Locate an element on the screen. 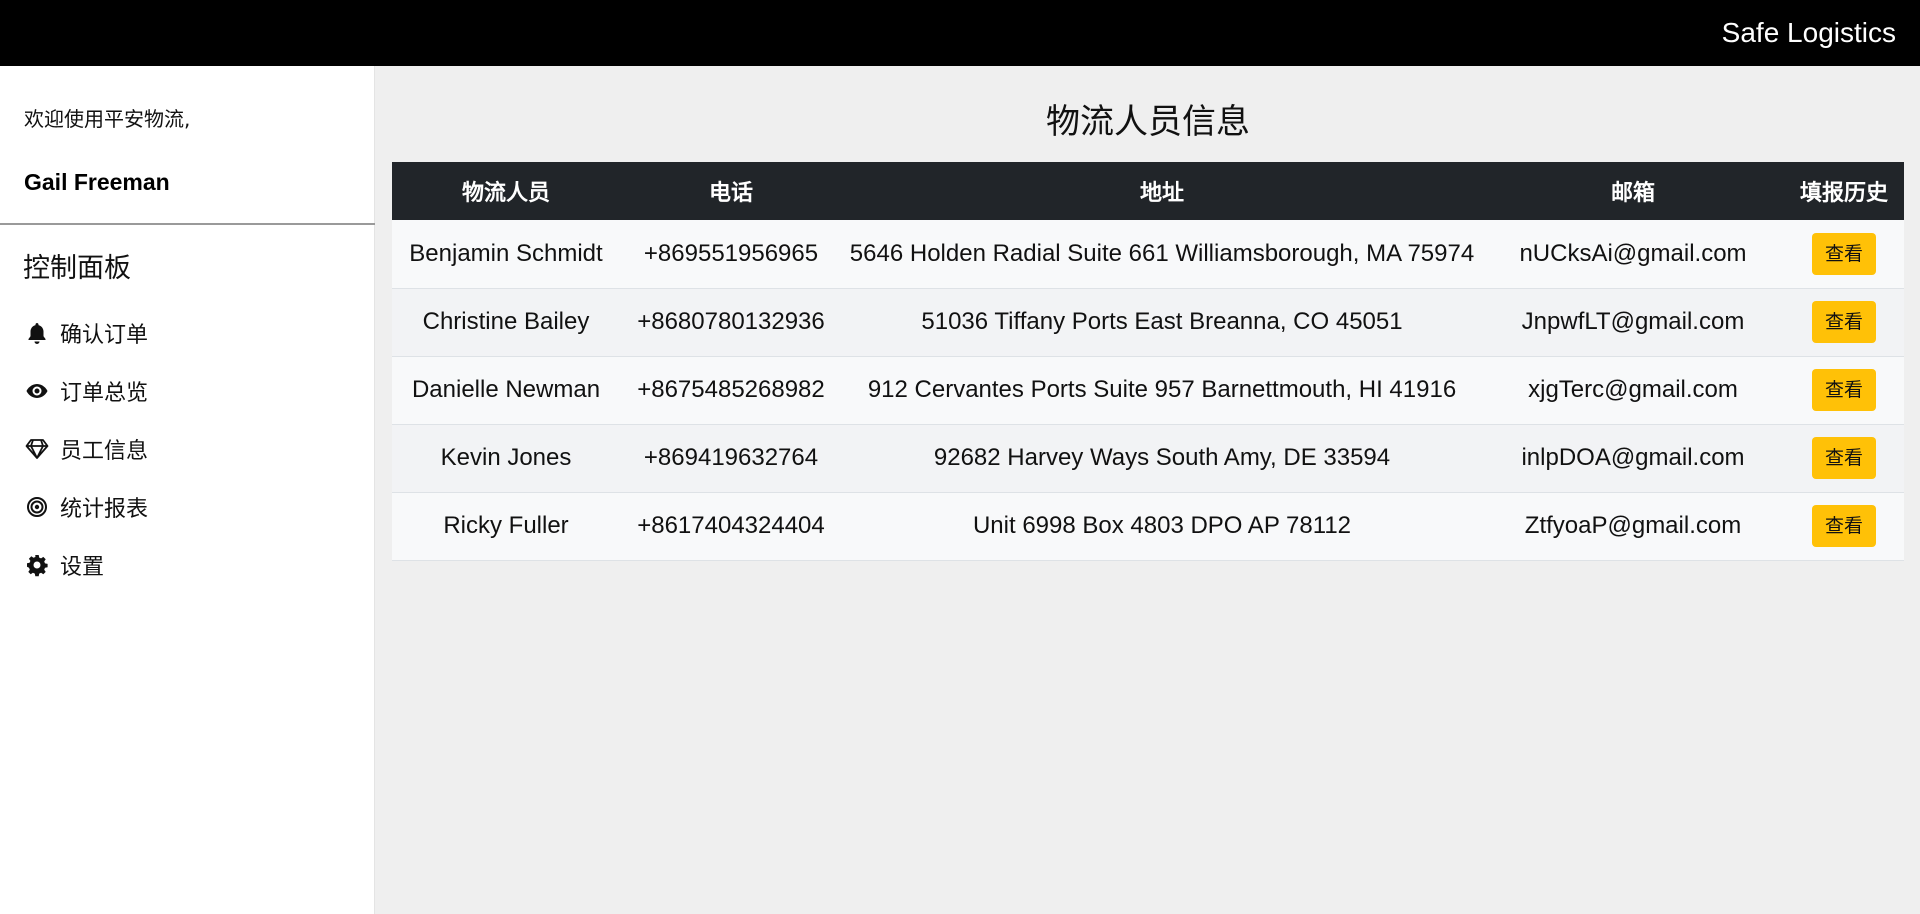  cell-email: inlpDOA@gmail.com is located at coordinates (1633, 457).